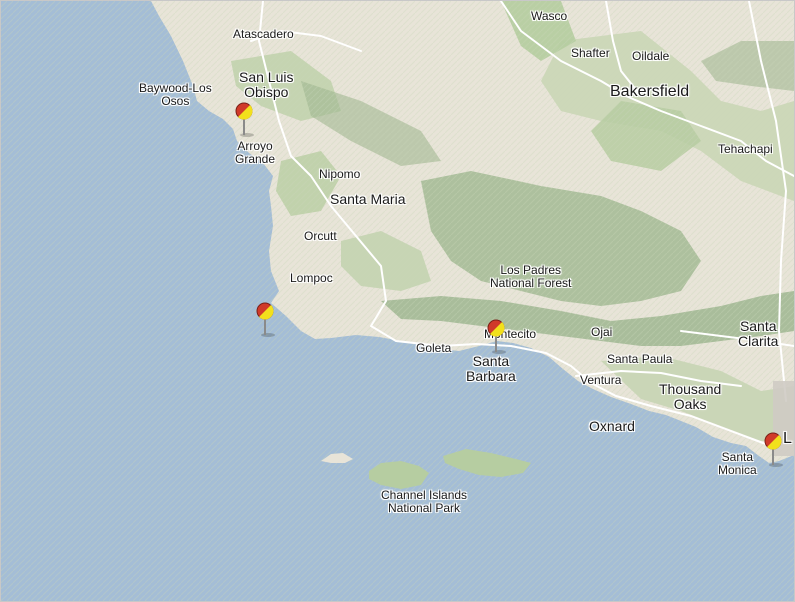 The width and height of the screenshot is (795, 602). What do you see at coordinates (640, 359) in the screenshot?
I see `city-label-santapaula: Santa Paula` at bounding box center [640, 359].